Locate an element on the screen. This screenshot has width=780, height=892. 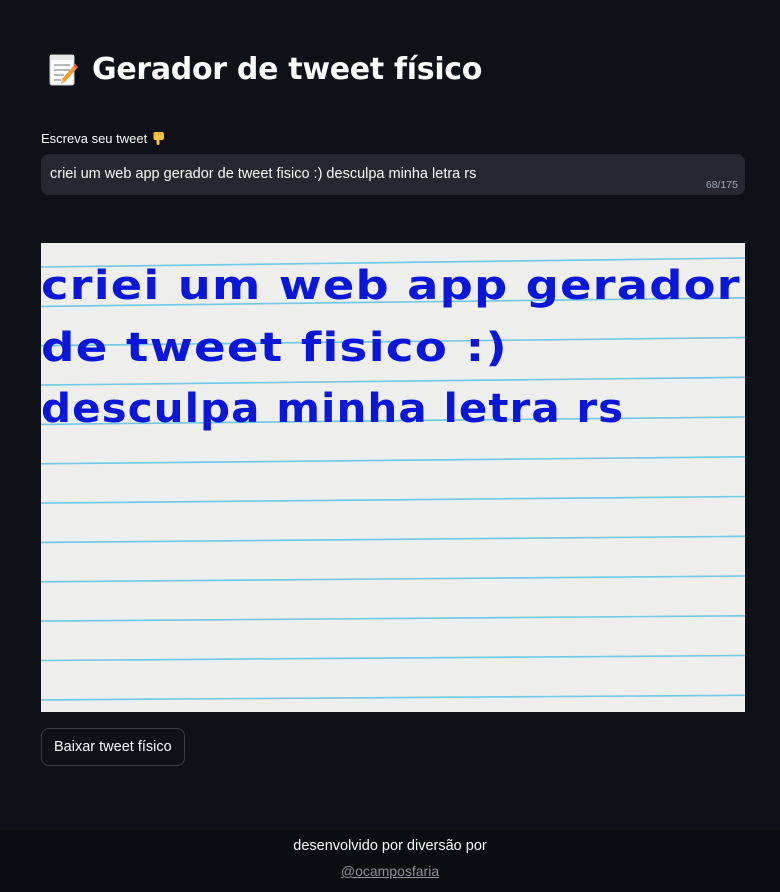
author-link: @ocamposfaria is located at coordinates (390, 871).